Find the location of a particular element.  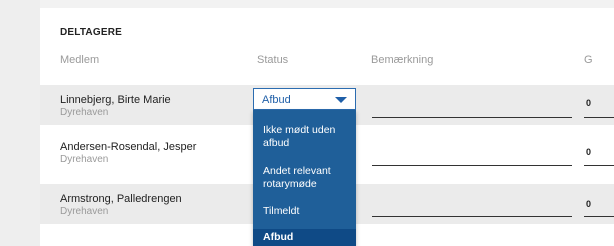

column-header-status: Status is located at coordinates (273, 60).